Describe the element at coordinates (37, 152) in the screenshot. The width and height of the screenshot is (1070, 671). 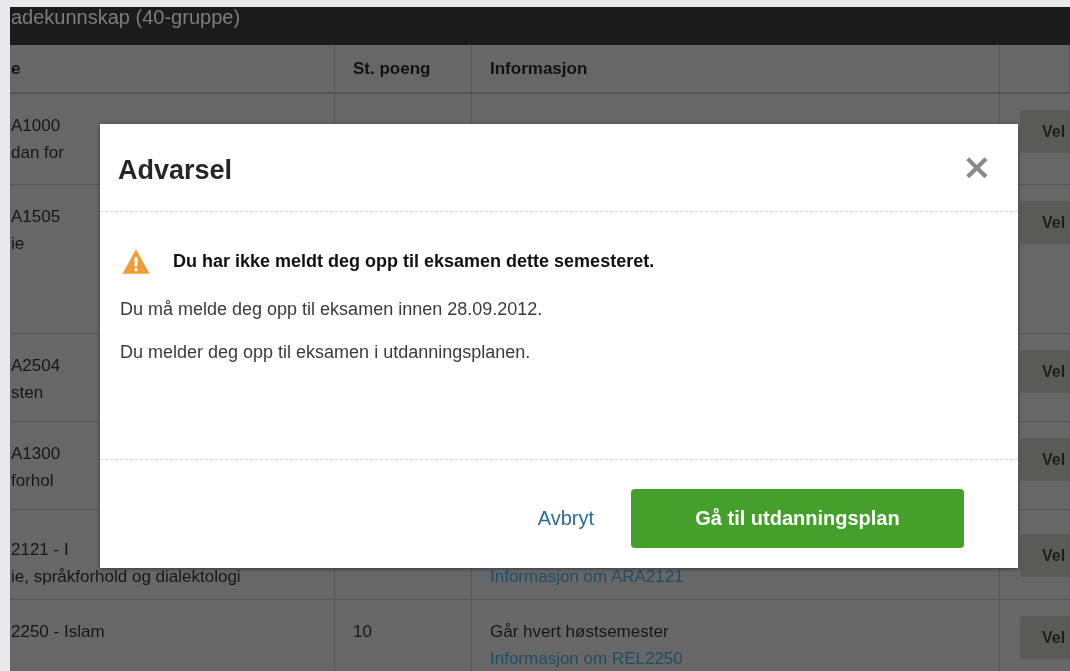
I see `course-name: dan for` at that location.